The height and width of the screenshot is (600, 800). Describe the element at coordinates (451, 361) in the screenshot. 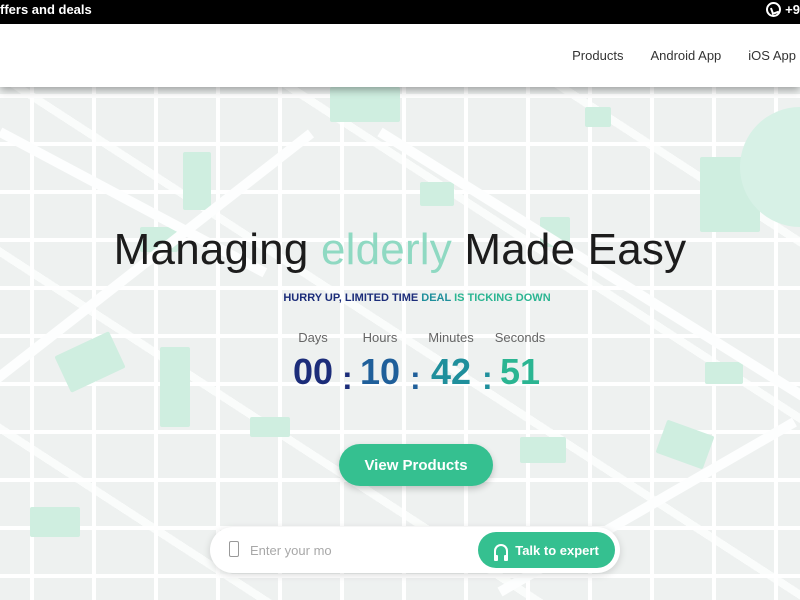

I see `countdown-minutes: Minutes 42` at that location.